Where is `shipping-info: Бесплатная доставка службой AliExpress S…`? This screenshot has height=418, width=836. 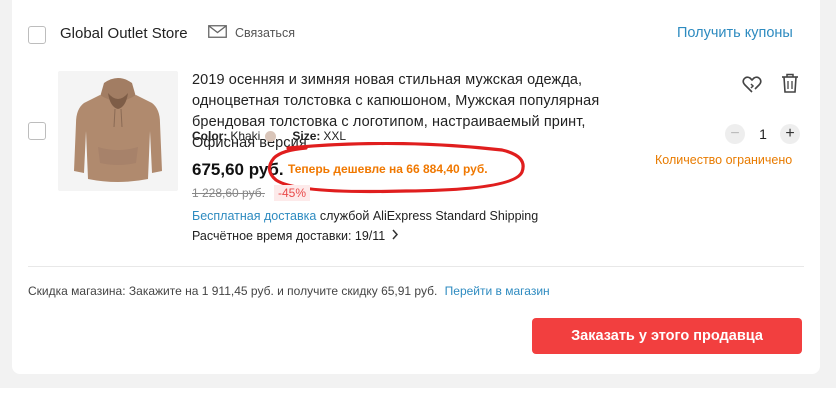 shipping-info: Бесплатная доставка службой AliExpress S… is located at coordinates (365, 216).